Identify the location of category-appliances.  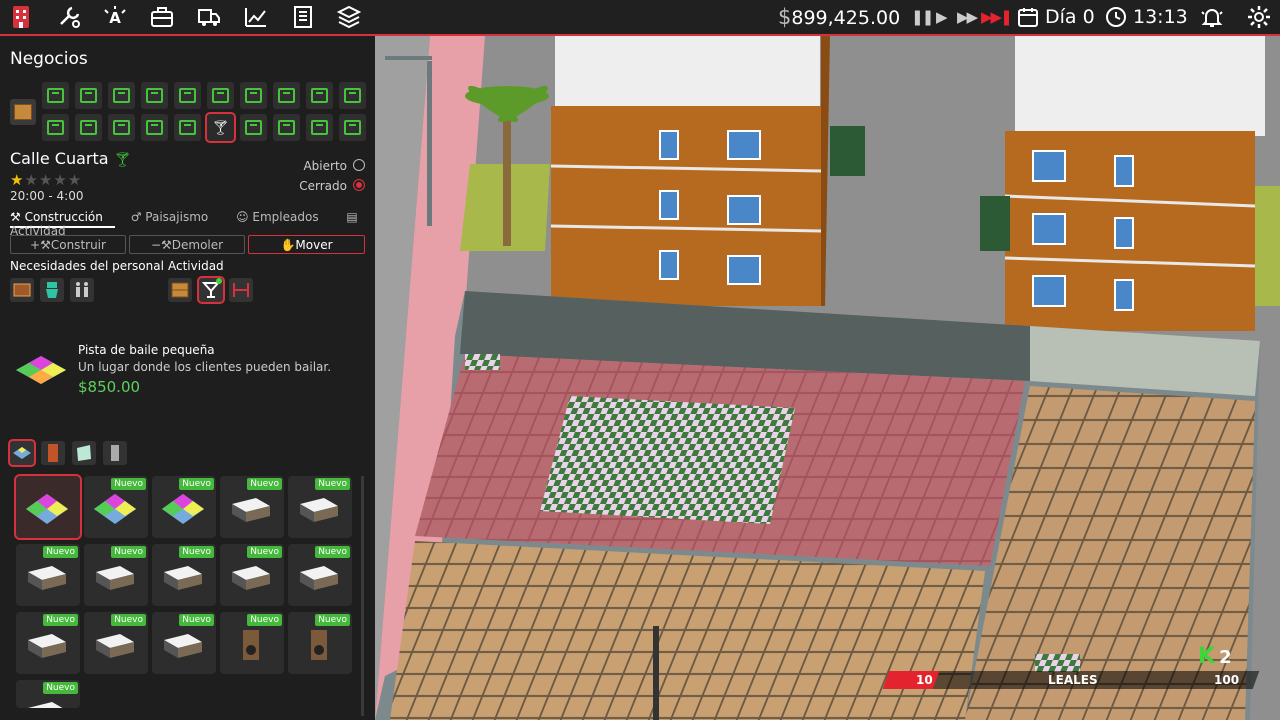
(115, 453).